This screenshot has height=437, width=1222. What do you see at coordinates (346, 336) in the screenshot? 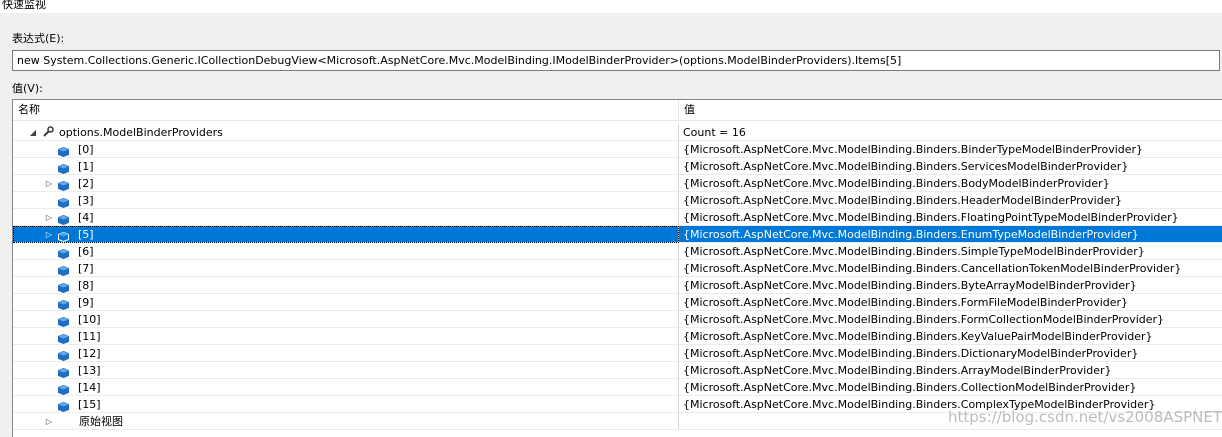
I see `name-cell: [11]` at bounding box center [346, 336].